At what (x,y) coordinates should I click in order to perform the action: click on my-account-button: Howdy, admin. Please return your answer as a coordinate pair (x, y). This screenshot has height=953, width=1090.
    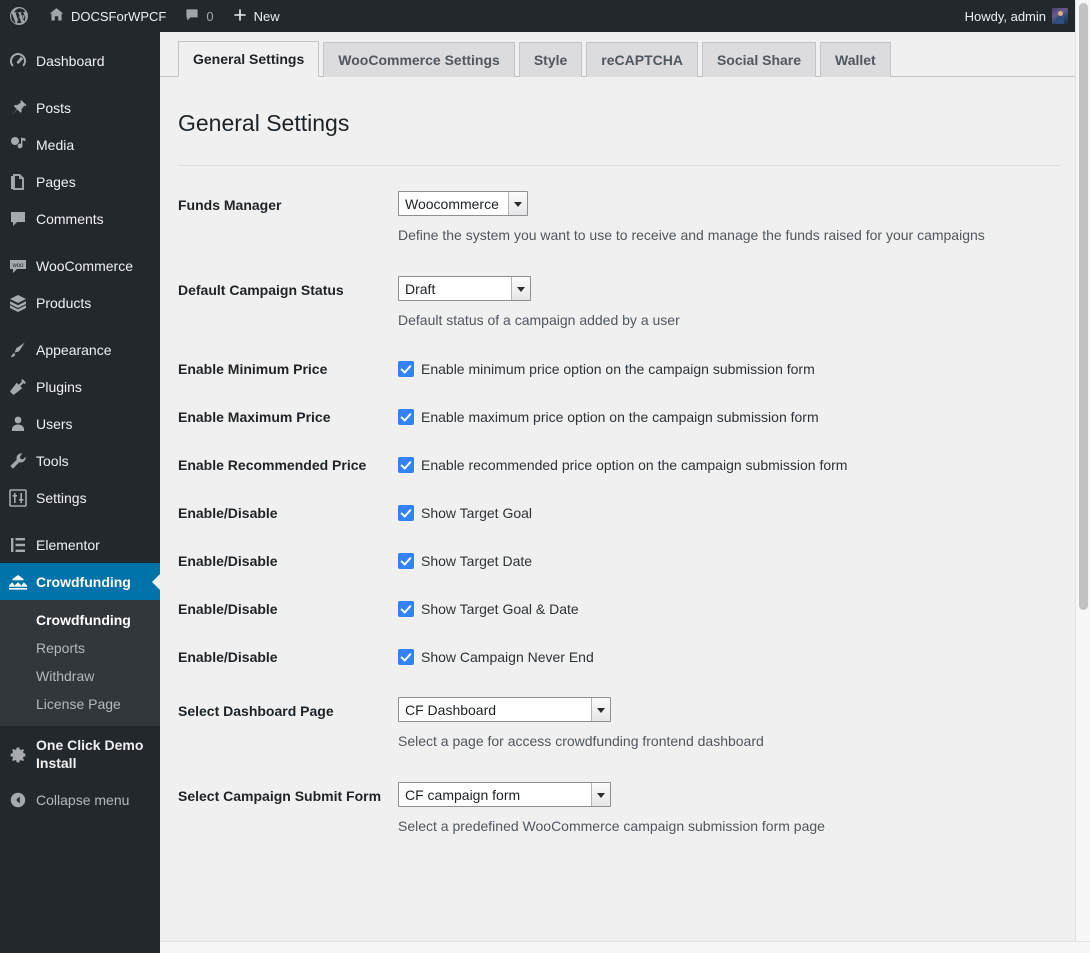
    Looking at the image, I should click on (1023, 16).